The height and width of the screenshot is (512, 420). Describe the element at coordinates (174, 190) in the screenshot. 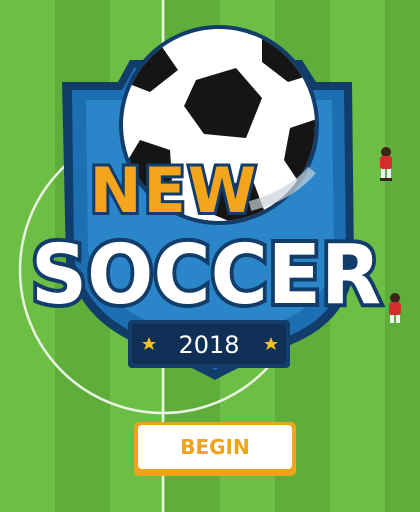

I see `logo-word-new: NEW` at that location.